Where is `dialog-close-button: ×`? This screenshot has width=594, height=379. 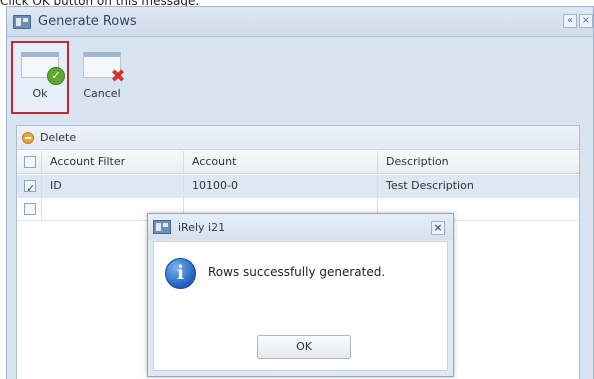 dialog-close-button: × is located at coordinates (438, 228).